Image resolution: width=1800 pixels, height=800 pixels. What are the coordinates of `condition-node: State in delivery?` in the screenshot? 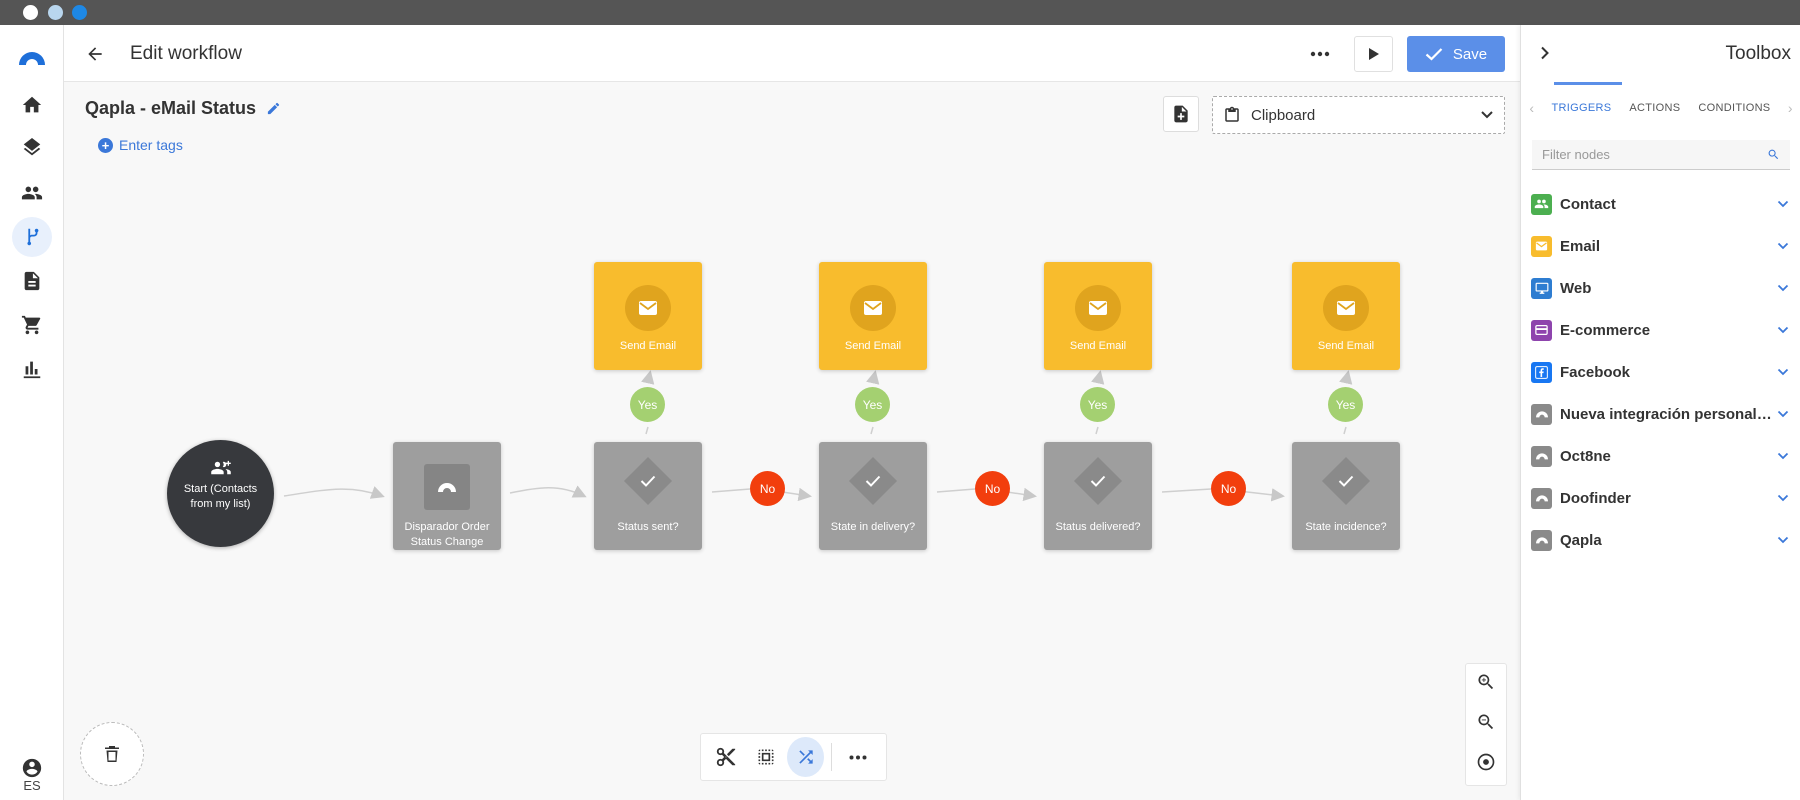 It's located at (873, 496).